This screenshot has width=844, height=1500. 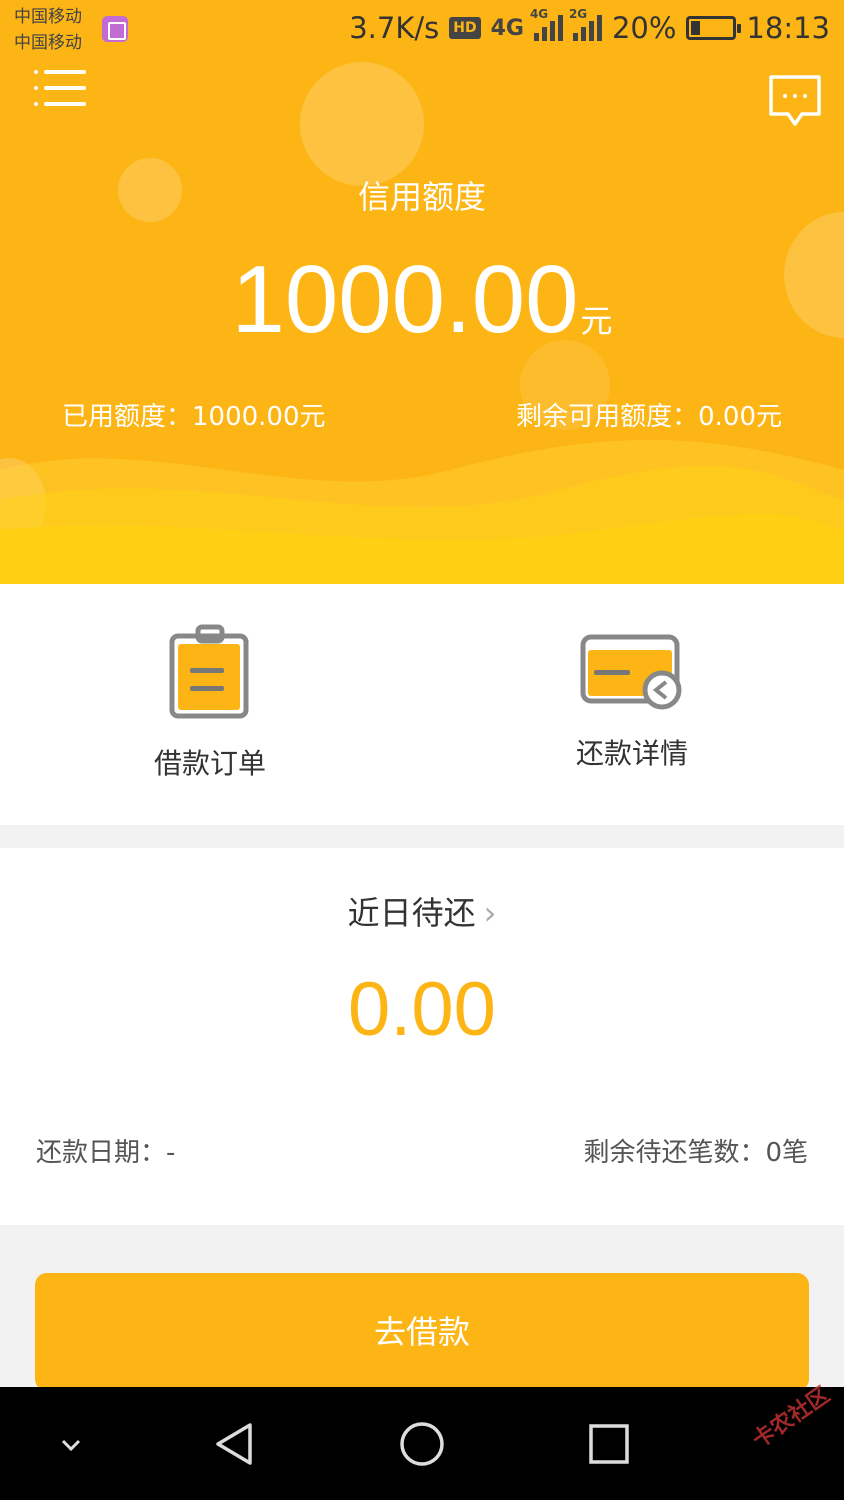 What do you see at coordinates (507, 28) in the screenshot?
I see `network-type: 4G` at bounding box center [507, 28].